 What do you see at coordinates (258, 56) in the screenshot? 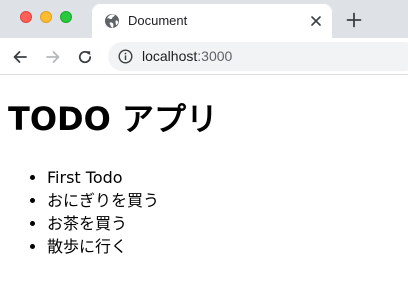
I see `address-bar: localhost:3000` at bounding box center [258, 56].